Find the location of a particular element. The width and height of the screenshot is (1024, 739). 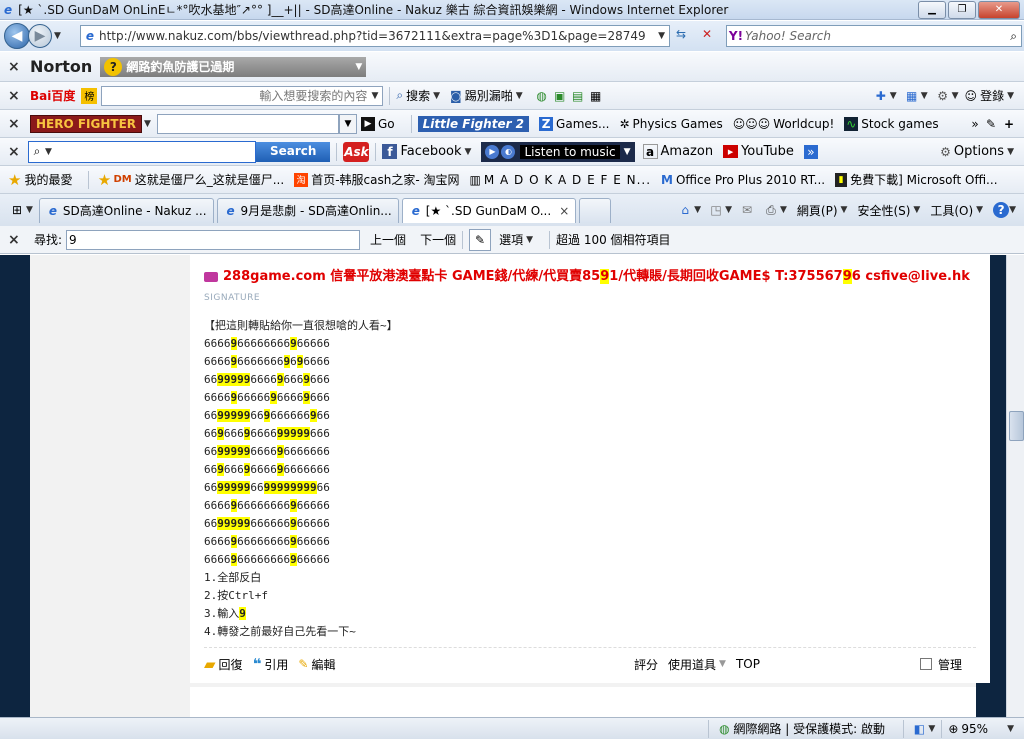

play-icon: ▶ is located at coordinates (492, 151).